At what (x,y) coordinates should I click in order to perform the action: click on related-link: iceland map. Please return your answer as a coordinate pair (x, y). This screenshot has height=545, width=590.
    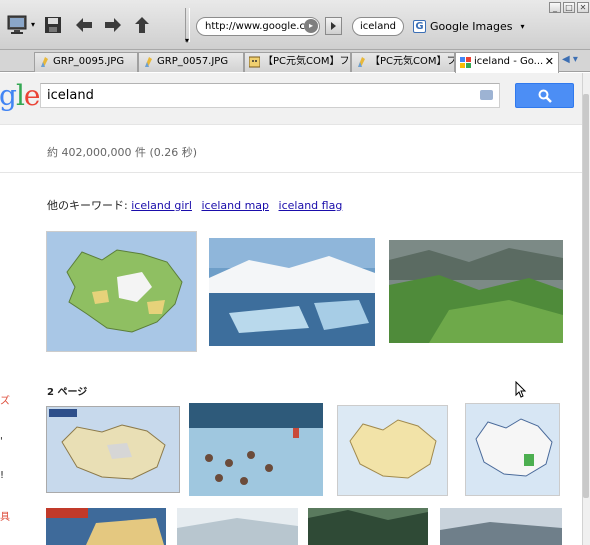
    Looking at the image, I should click on (235, 205).